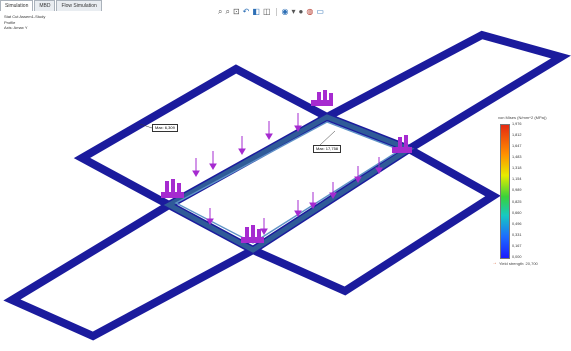 This screenshot has width=571, height=351. I want to click on min-stress-callout: Max: 17,758, so click(327, 149).